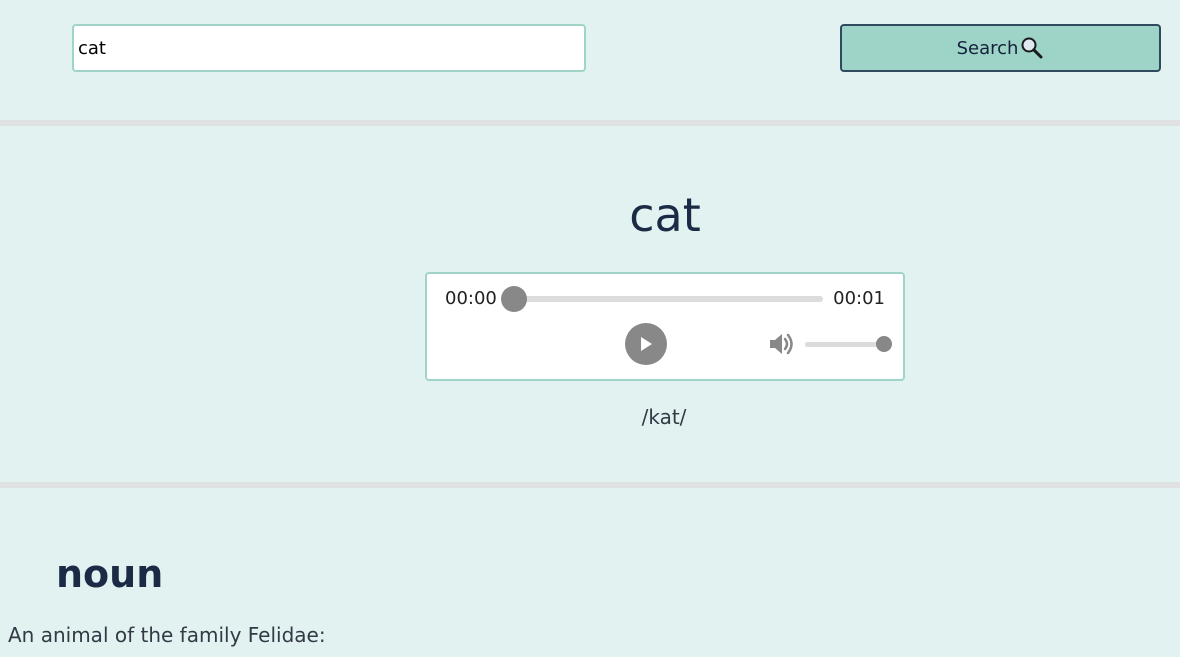 Image resolution: width=1180 pixels, height=657 pixels. I want to click on audio-player: 00:00 00:01, so click(665, 326).